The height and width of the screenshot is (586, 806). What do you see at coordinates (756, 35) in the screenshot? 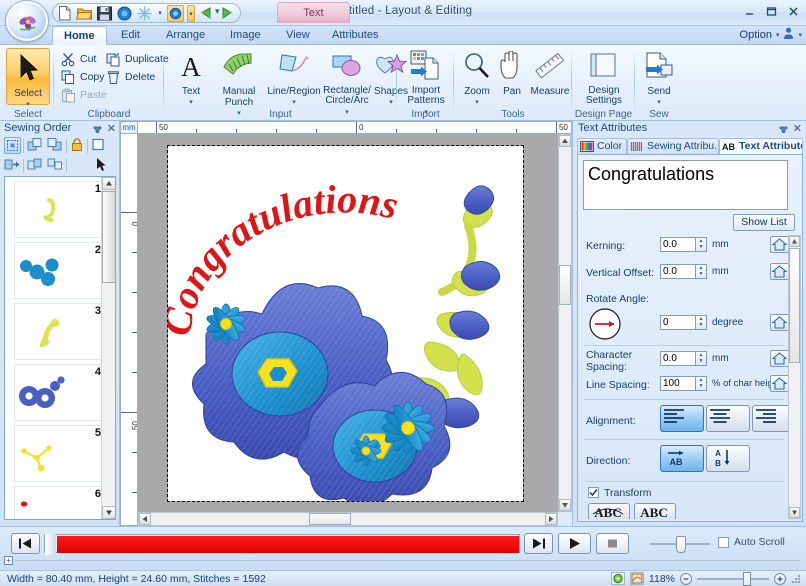
I see `option-button: Option` at bounding box center [756, 35].